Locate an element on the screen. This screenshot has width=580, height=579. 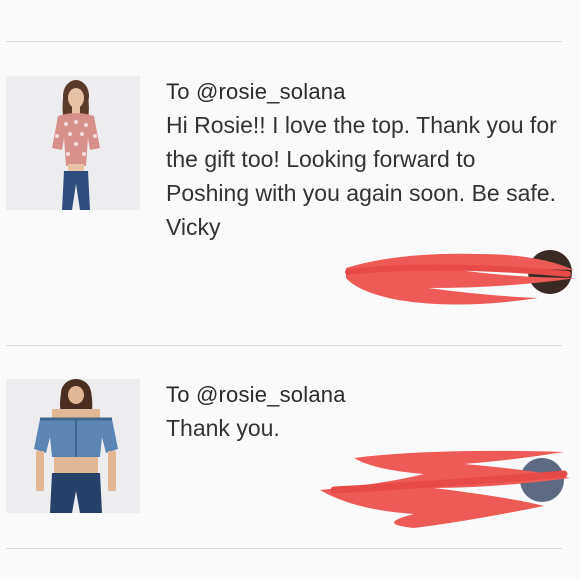
note-message: Thank you. is located at coordinates (223, 428).